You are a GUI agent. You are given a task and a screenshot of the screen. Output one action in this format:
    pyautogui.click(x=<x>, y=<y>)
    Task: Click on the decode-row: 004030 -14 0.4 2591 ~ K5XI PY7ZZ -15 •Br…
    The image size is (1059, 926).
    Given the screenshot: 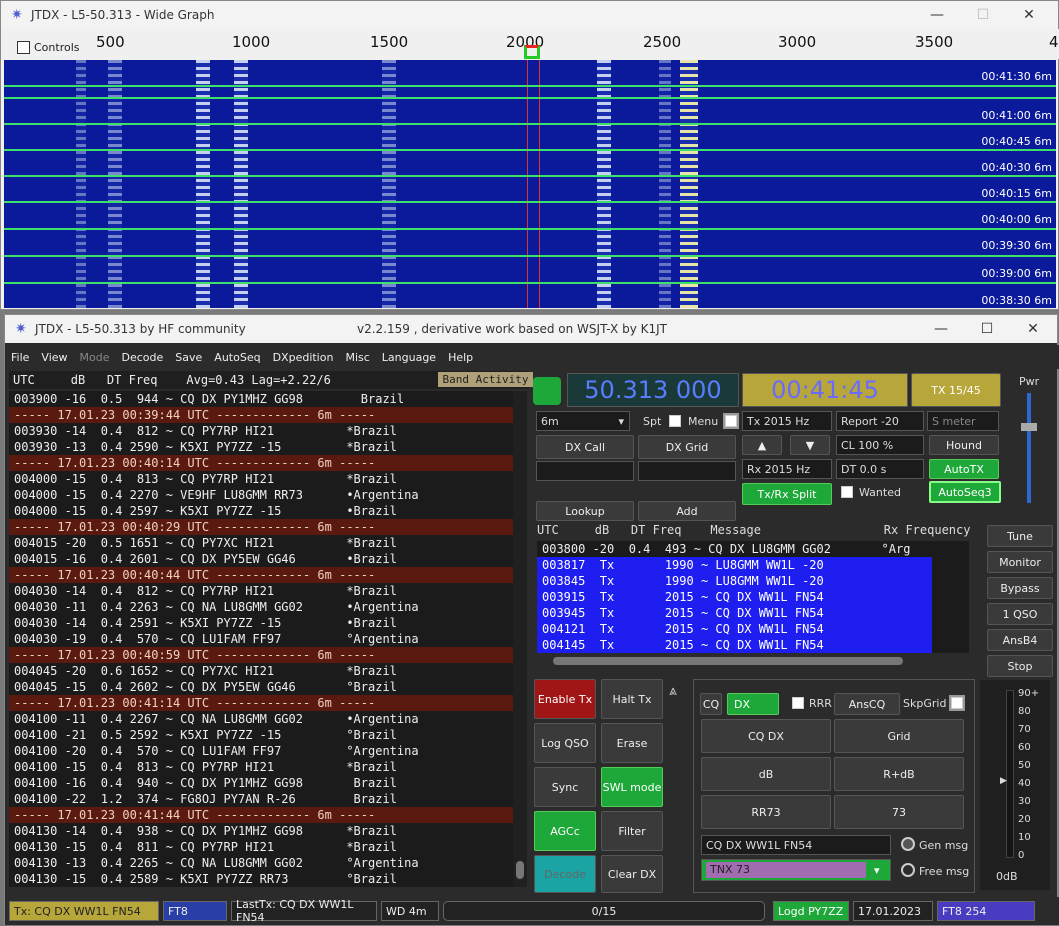 What is the action you would take?
    pyautogui.click(x=262, y=623)
    